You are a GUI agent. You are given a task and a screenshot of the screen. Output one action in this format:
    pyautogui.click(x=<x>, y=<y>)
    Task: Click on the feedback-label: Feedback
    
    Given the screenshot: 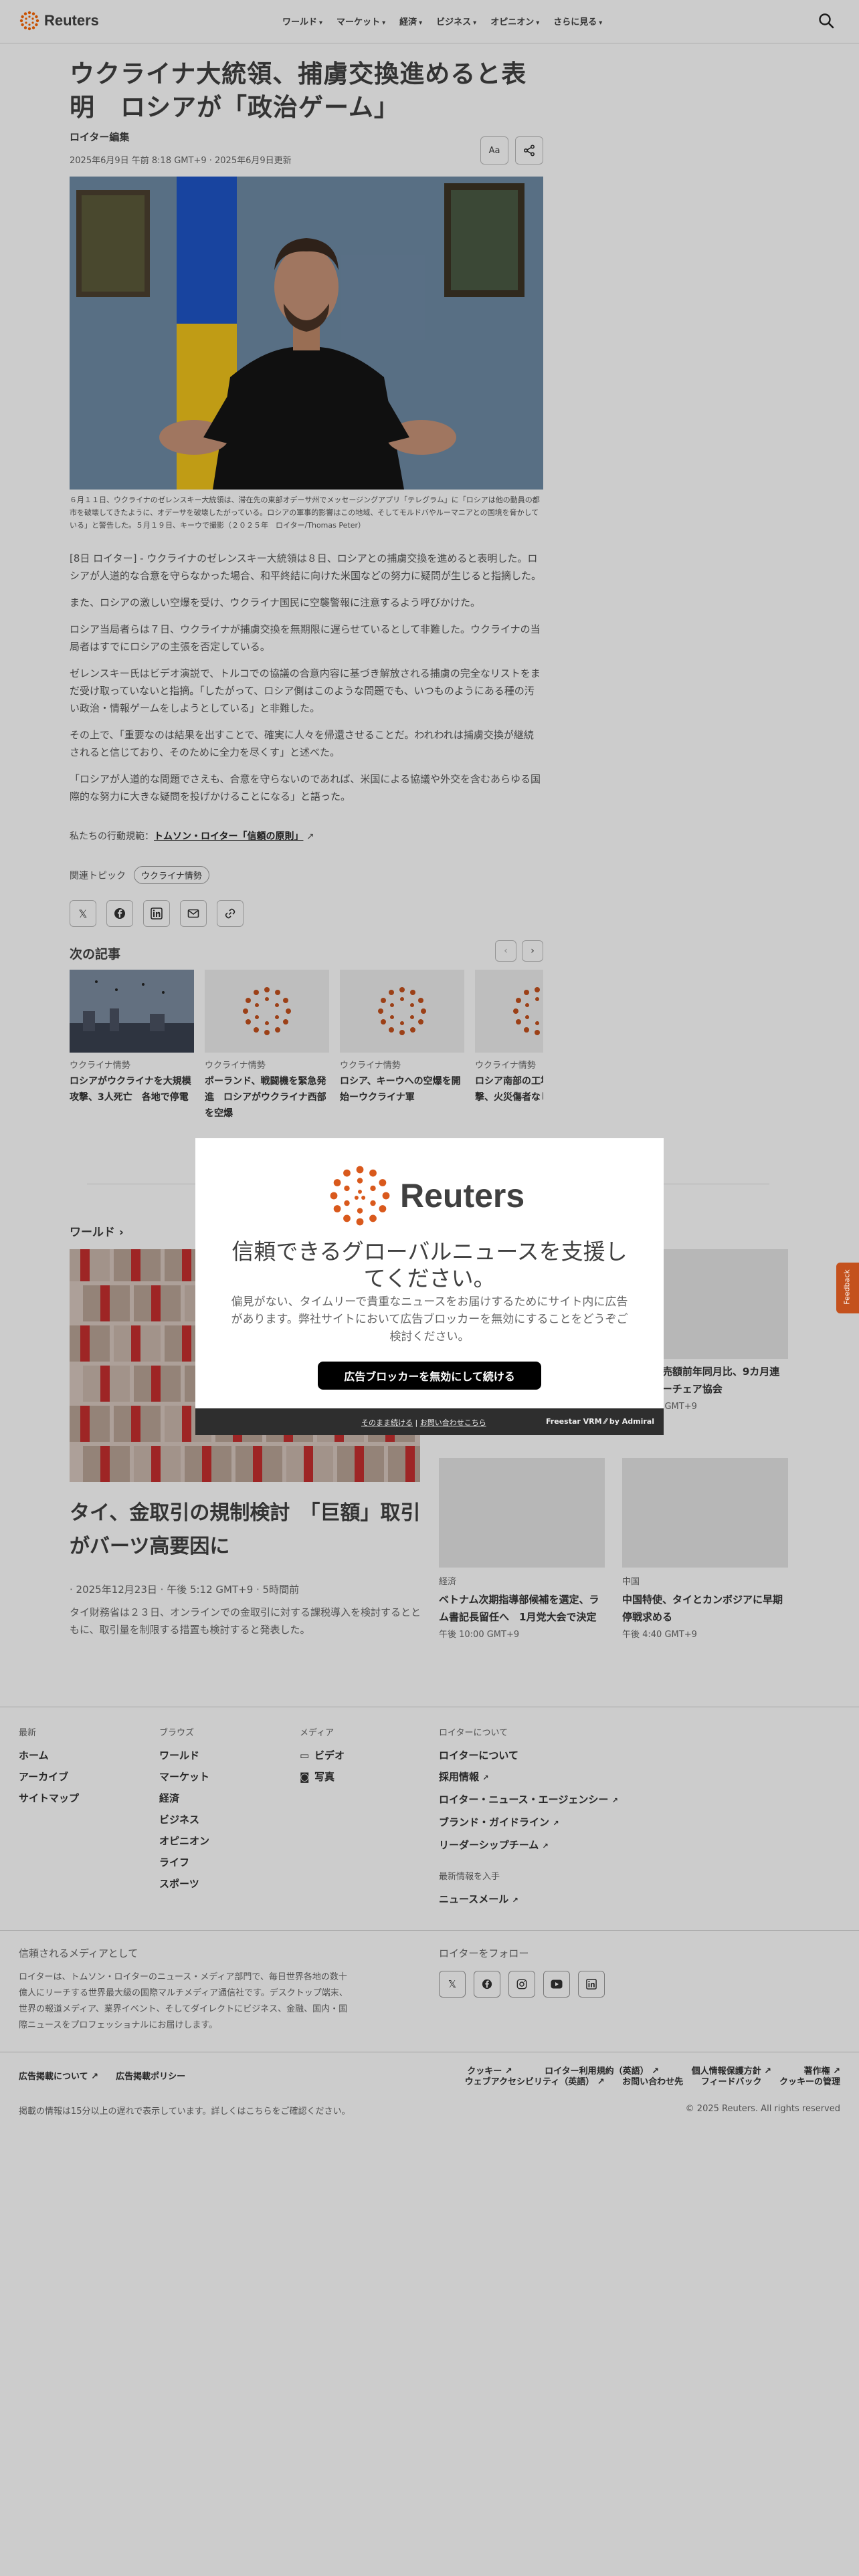 What is the action you would take?
    pyautogui.click(x=847, y=1287)
    